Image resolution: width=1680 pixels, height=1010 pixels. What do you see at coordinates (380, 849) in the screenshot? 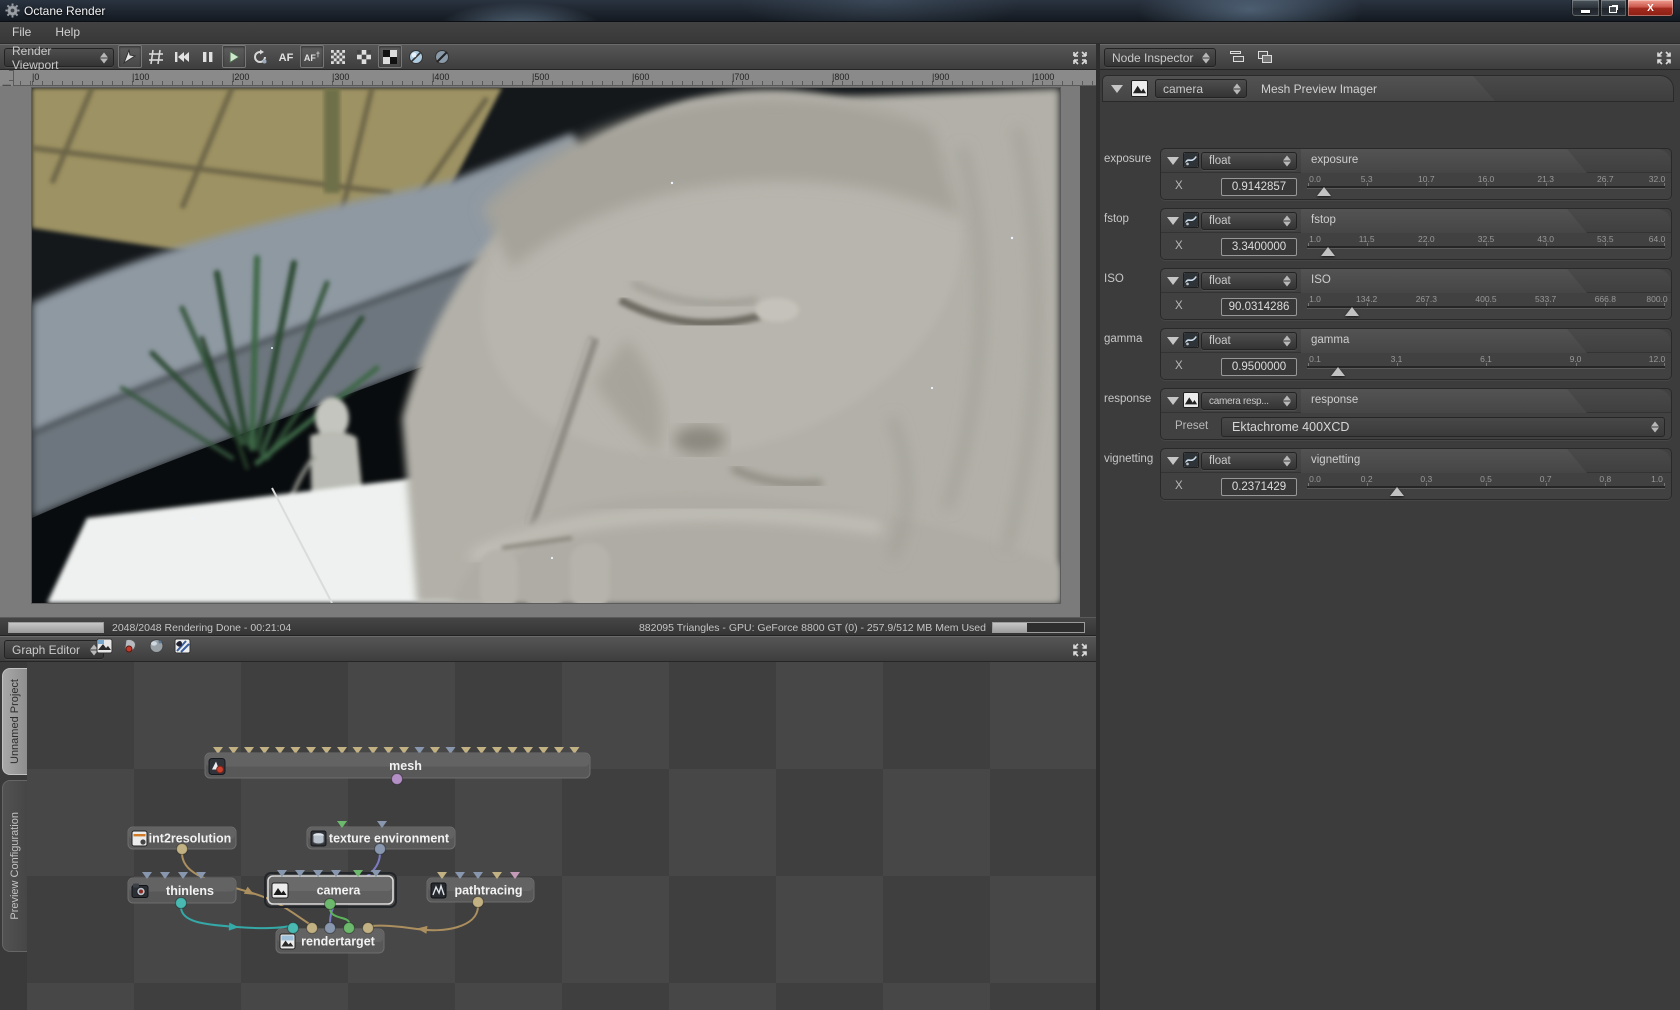
I see `texenv-output-pin-icon` at bounding box center [380, 849].